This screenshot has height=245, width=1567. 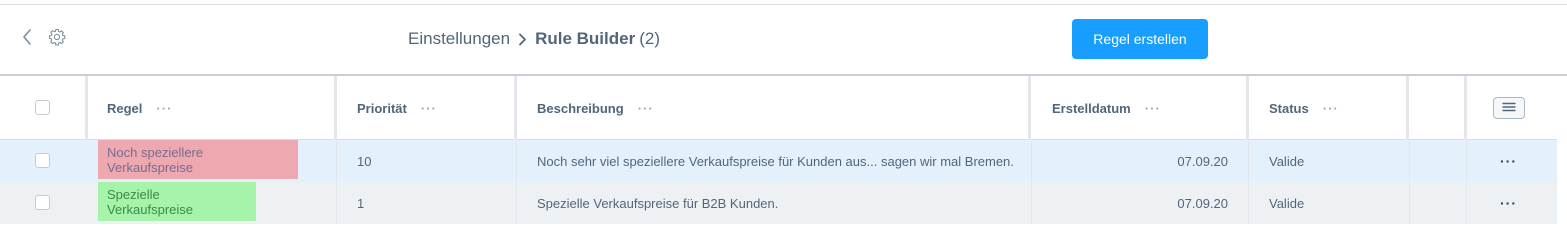 I want to click on gear-icon, so click(x=57, y=39).